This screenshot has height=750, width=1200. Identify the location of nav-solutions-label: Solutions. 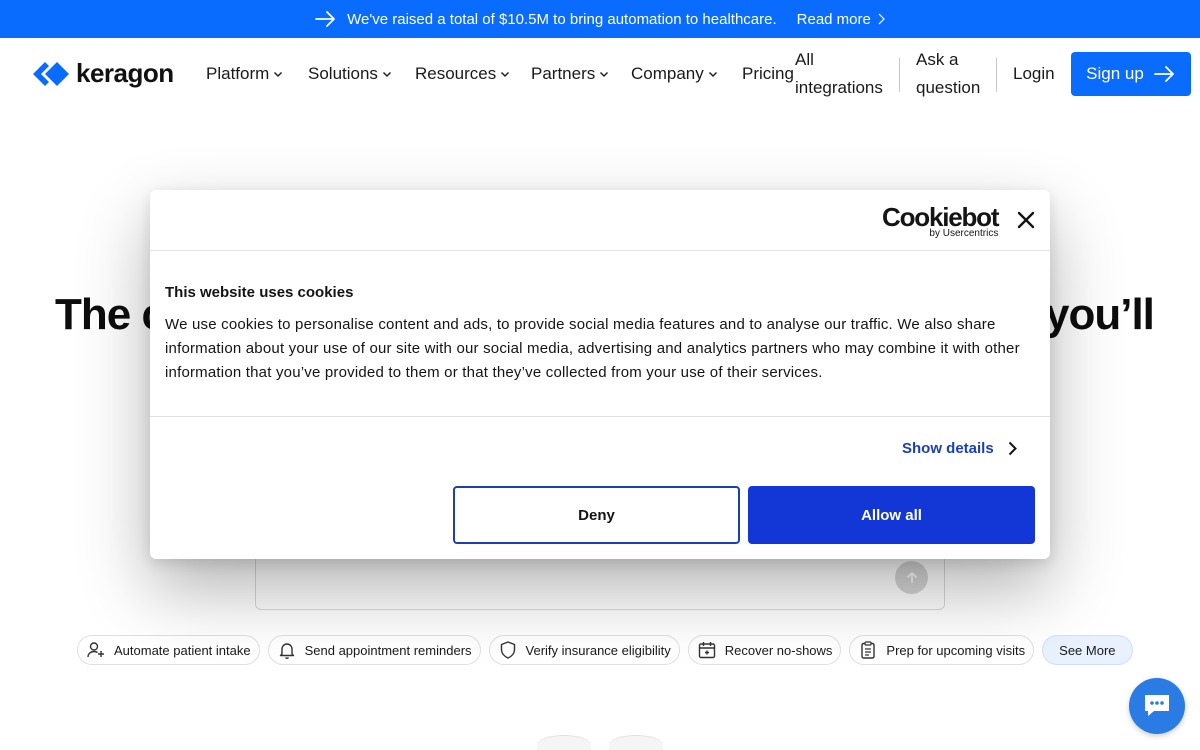
(343, 73).